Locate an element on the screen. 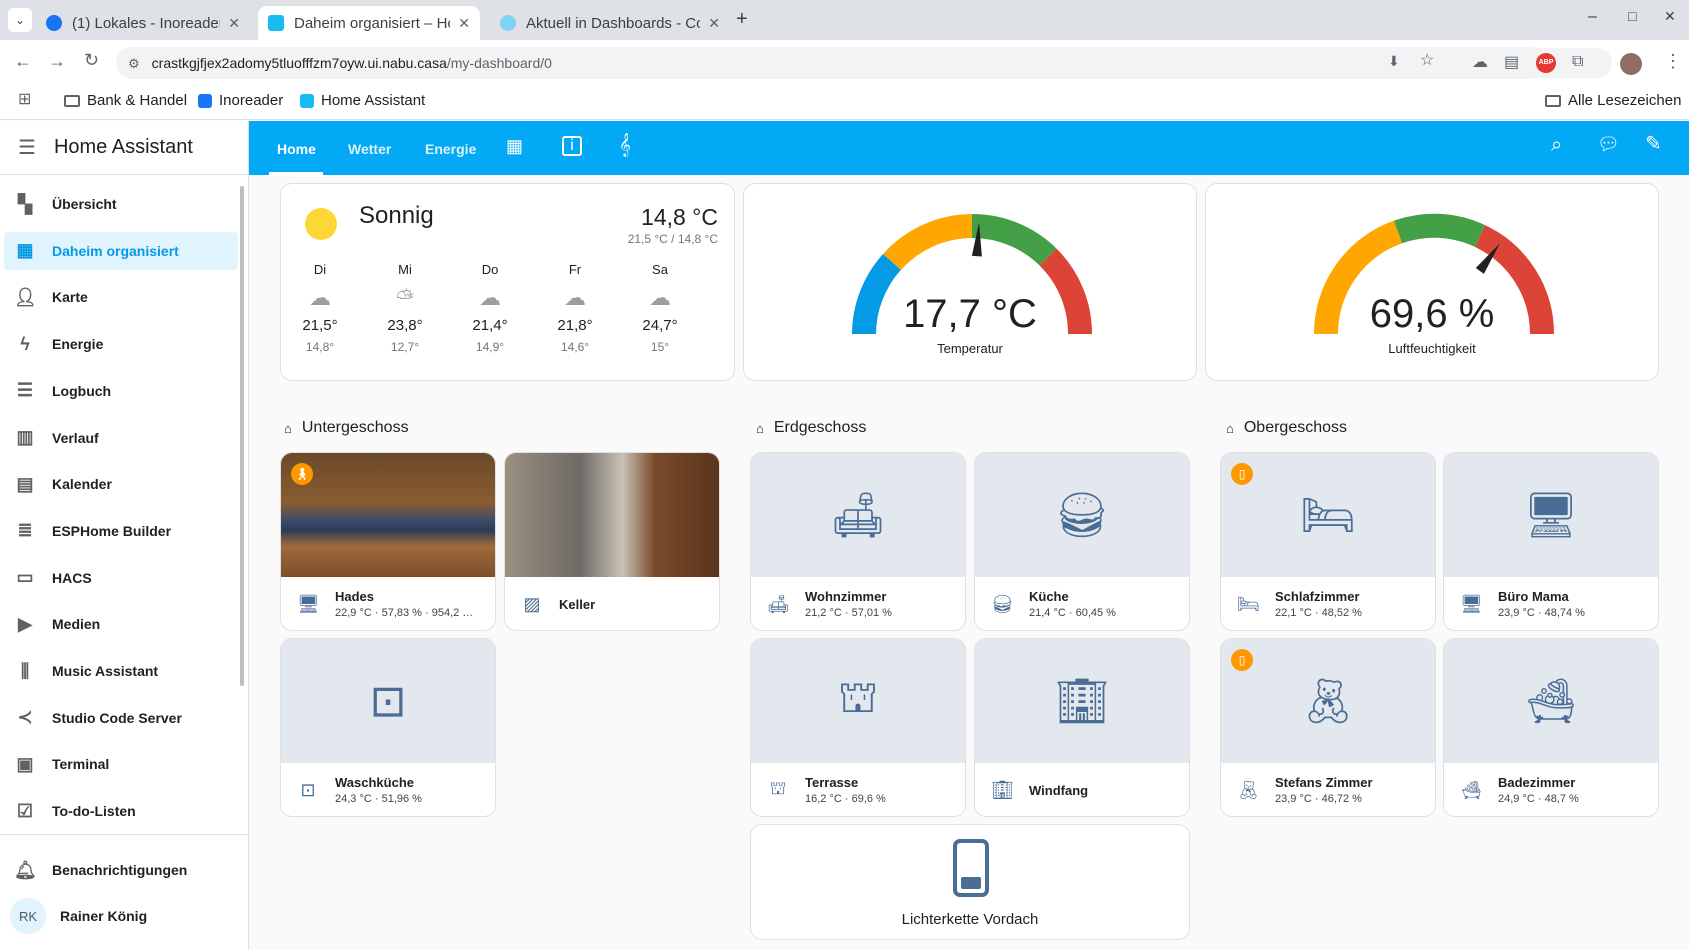 This screenshot has height=950, width=1689. humidity-gauge-card: 69,6 % Luftfeuchtigkeit is located at coordinates (1432, 282).